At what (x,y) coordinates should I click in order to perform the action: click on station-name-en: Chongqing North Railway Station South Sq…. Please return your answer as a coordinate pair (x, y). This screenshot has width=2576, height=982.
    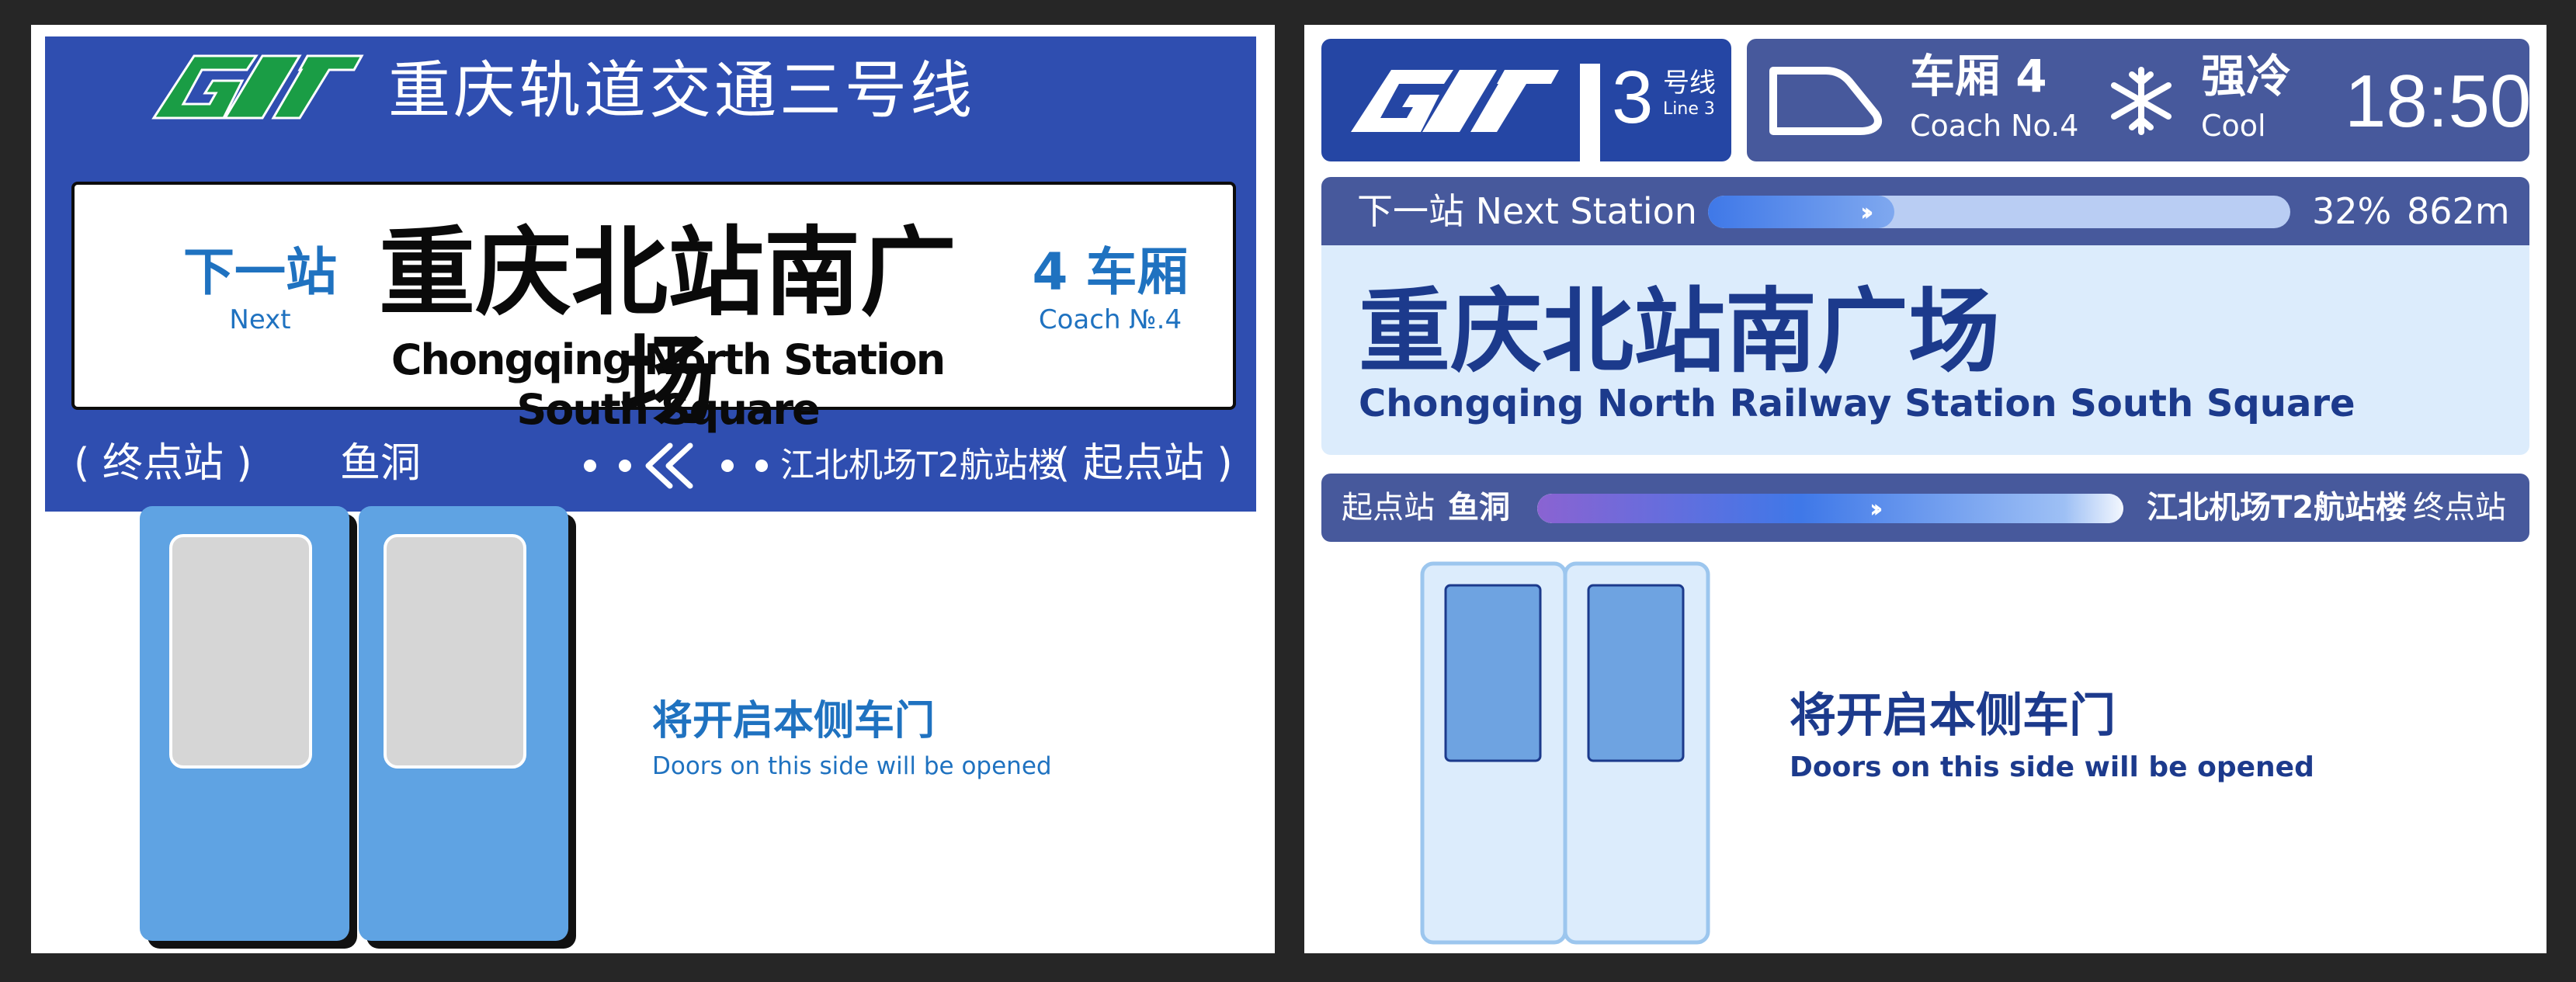
    Looking at the image, I should click on (1857, 403).